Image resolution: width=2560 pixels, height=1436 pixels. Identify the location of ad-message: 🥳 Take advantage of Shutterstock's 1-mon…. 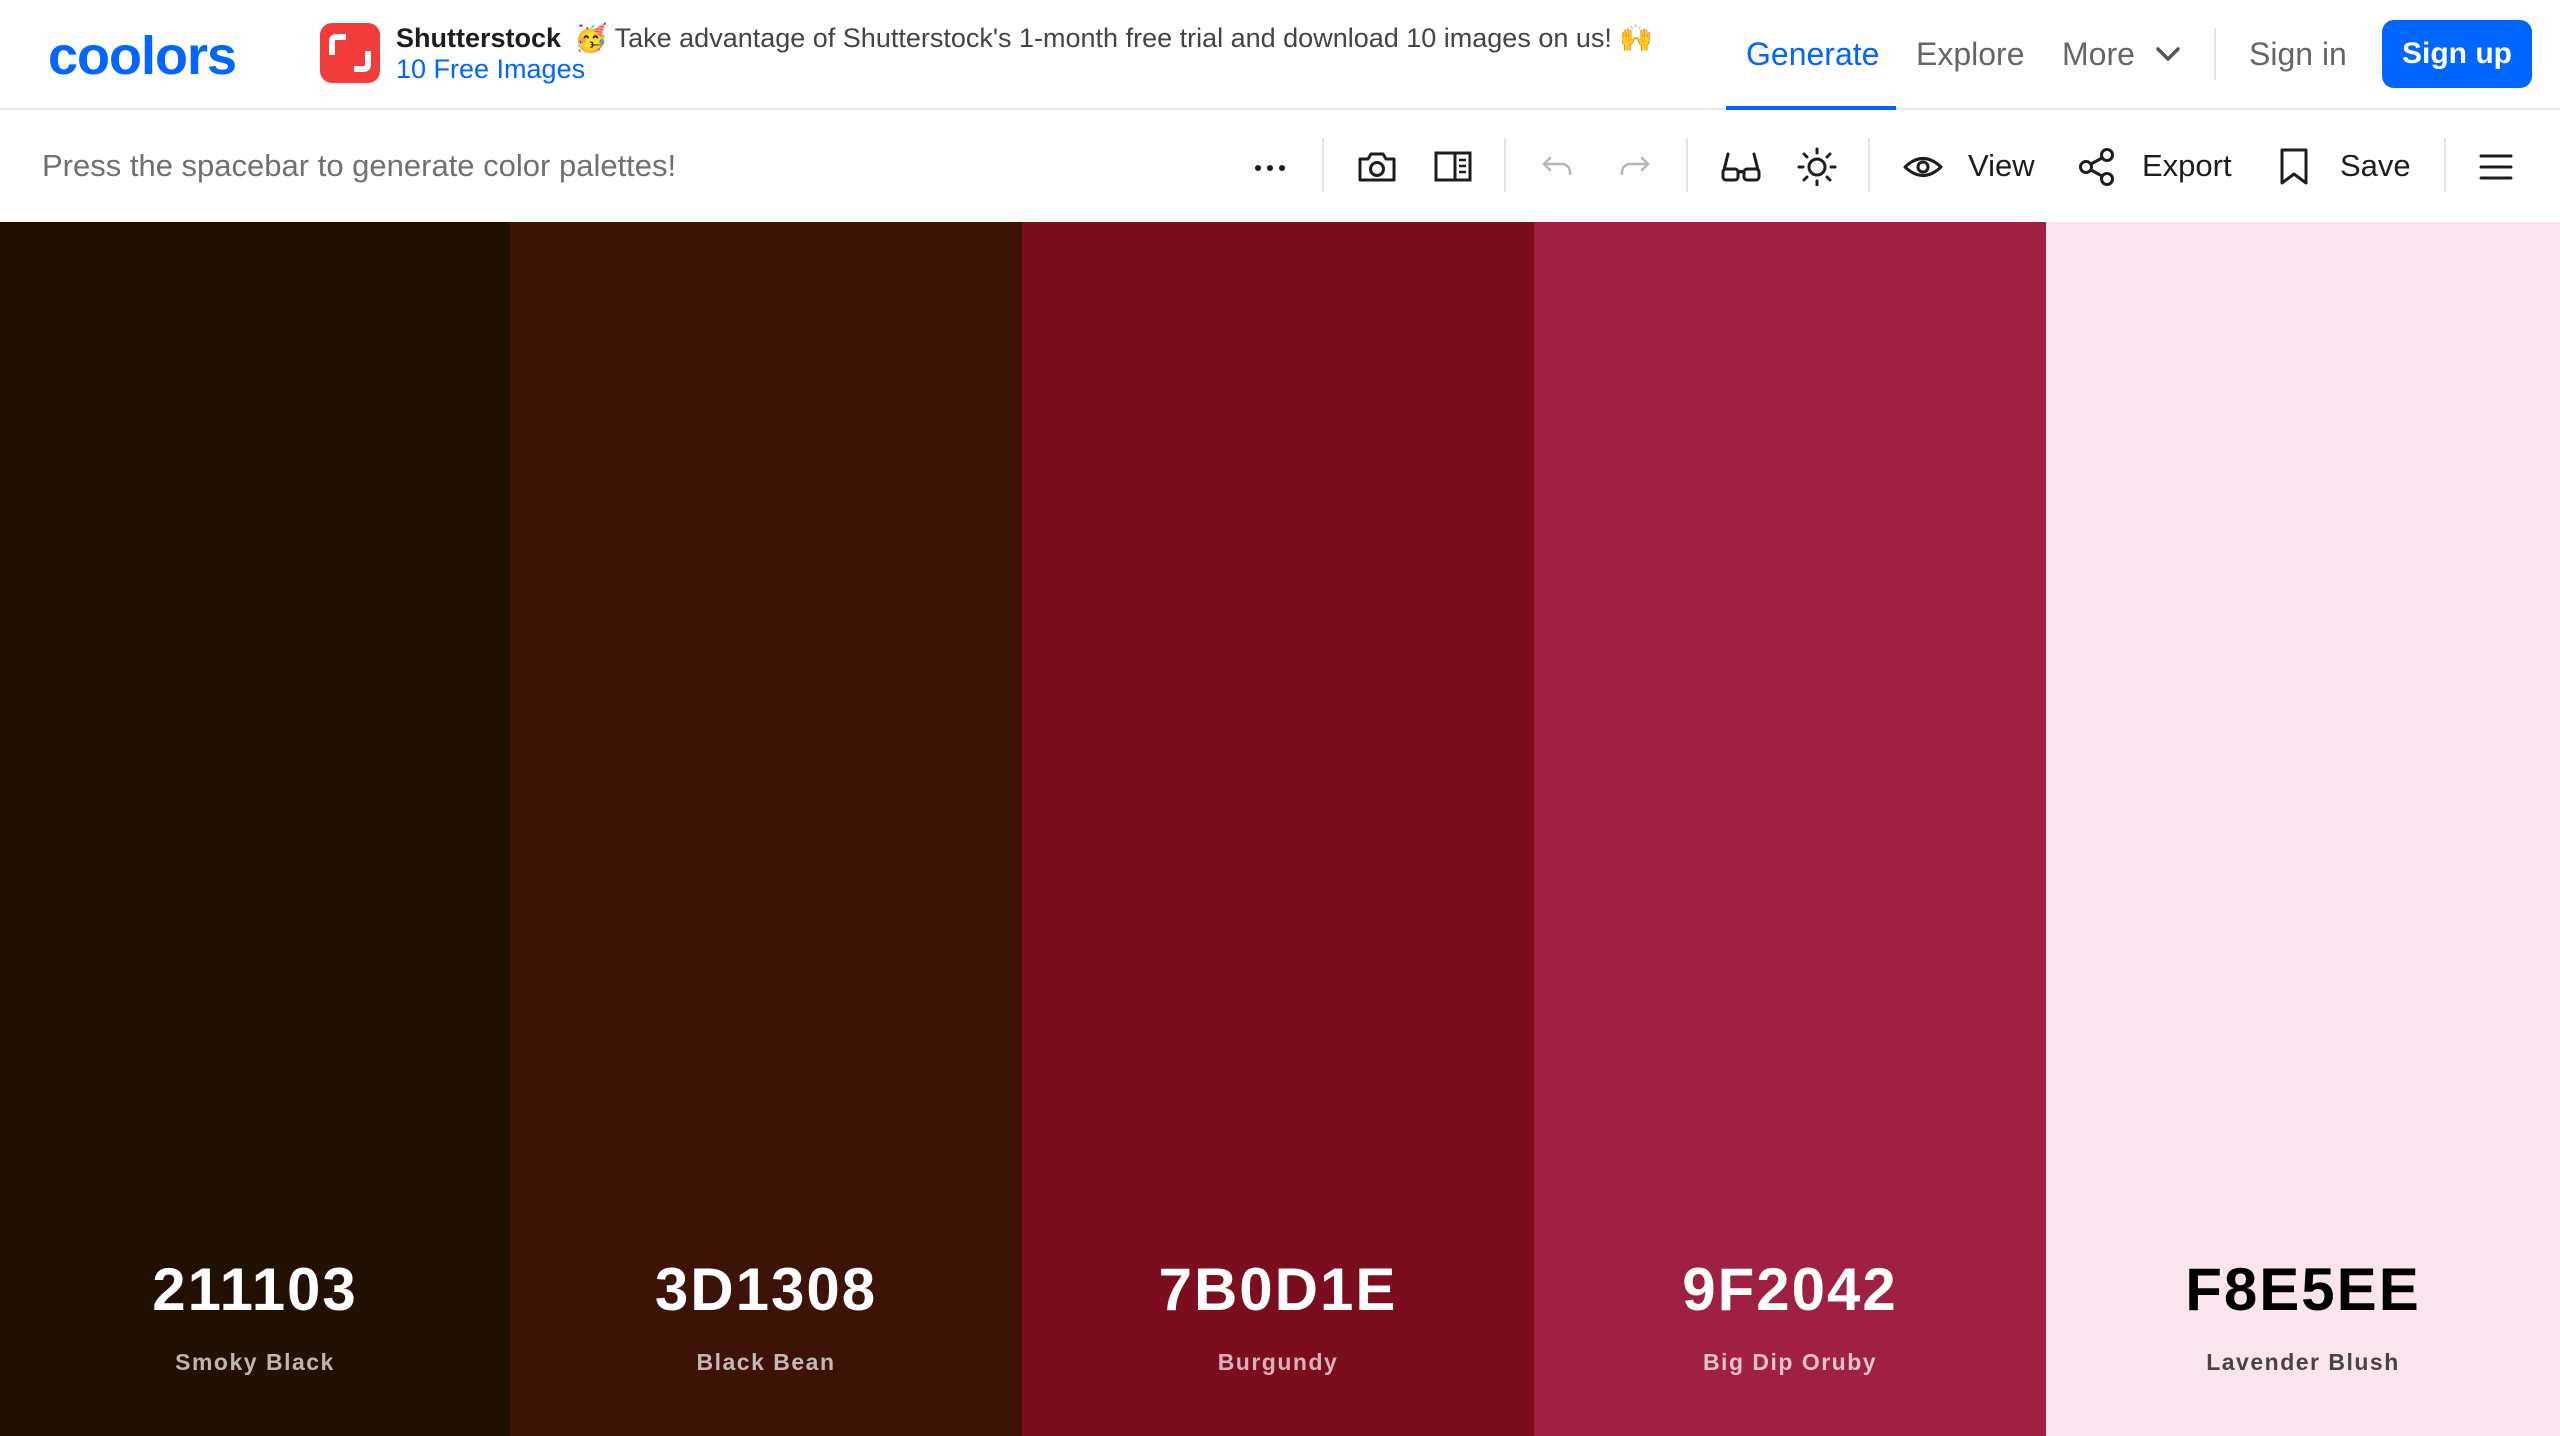
(1113, 38).